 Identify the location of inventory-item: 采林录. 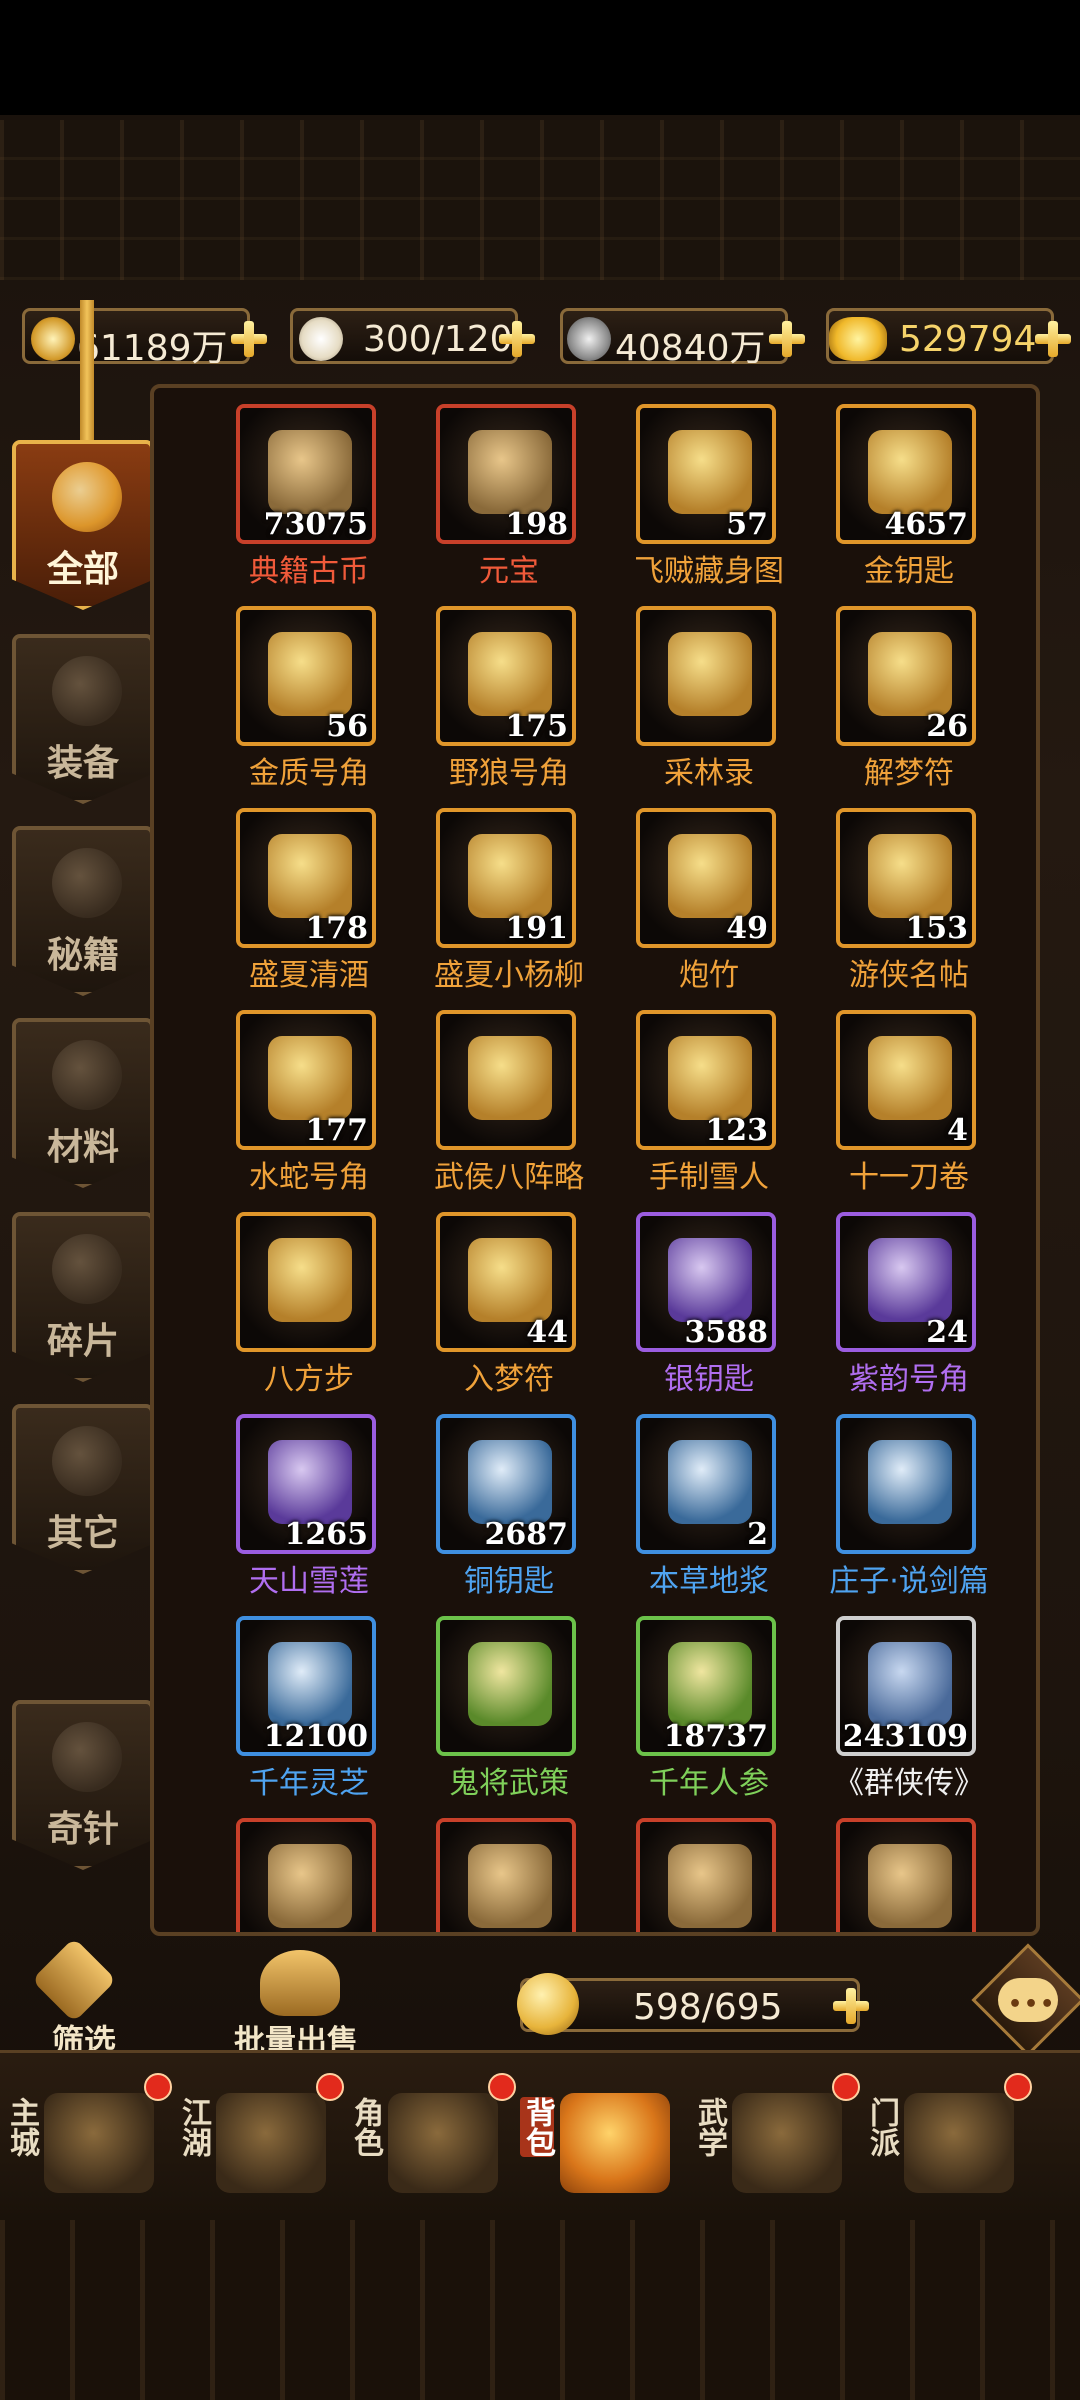
(709, 704).